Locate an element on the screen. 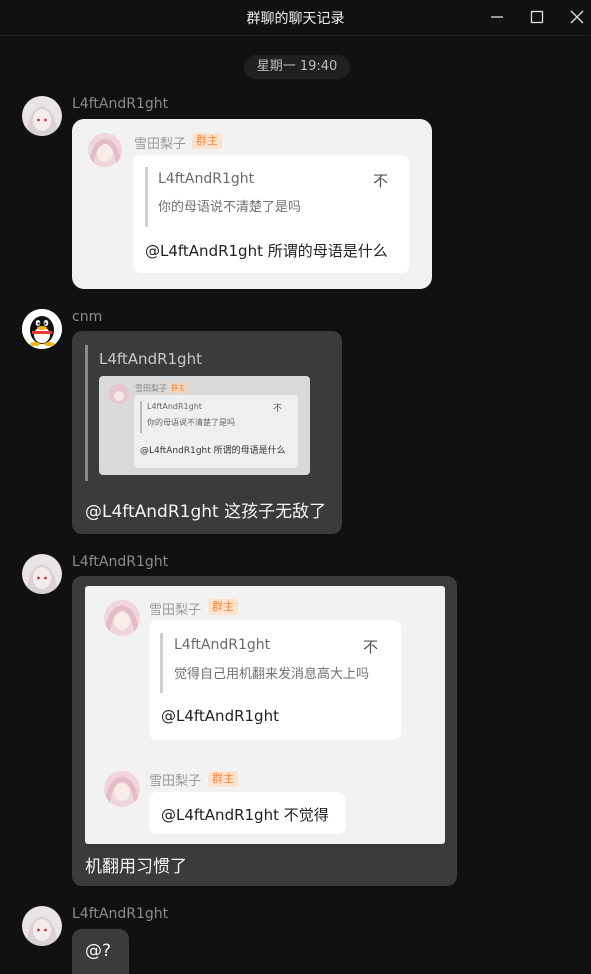 The width and height of the screenshot is (591, 974). quote-text: 觉得自己用机翻来发消息高大上吗 is located at coordinates (272, 674).